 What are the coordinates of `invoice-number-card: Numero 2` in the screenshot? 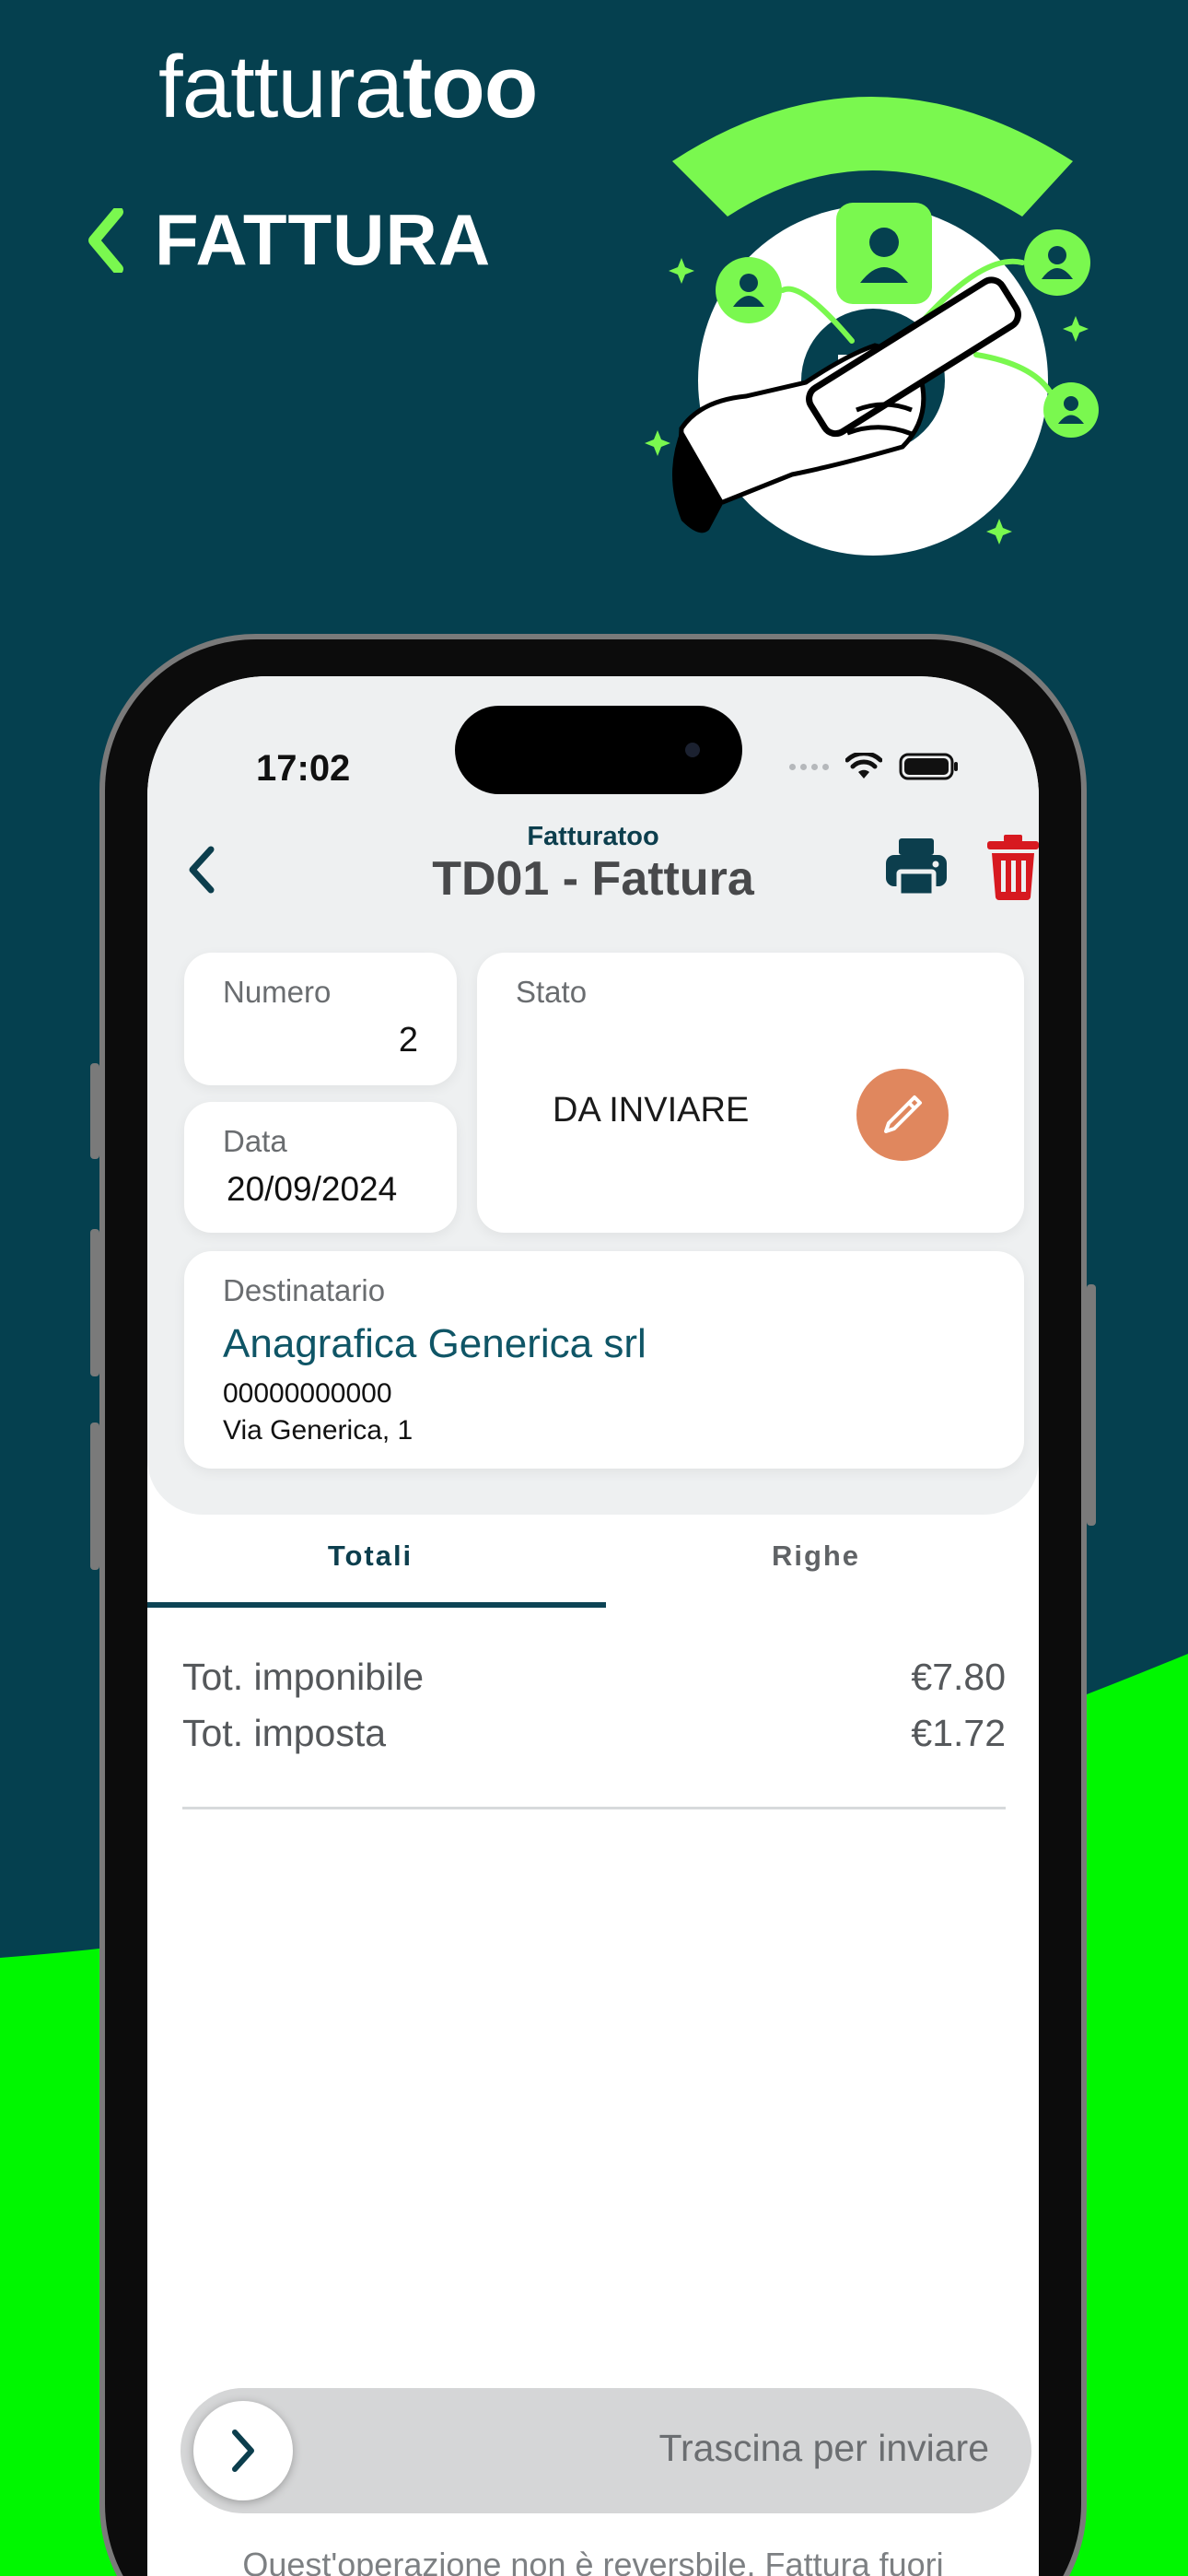 It's located at (320, 1019).